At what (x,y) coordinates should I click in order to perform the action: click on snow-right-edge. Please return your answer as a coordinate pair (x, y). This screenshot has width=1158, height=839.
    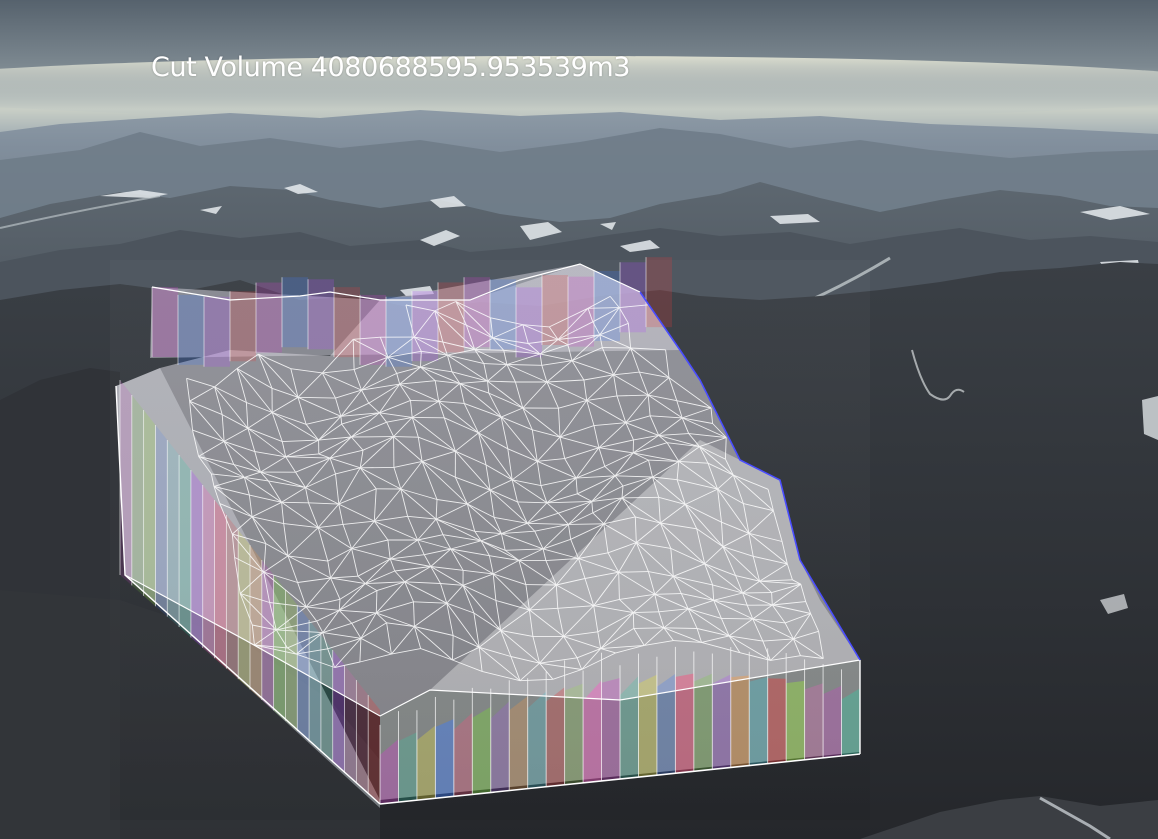
    Looking at the image, I should click on (1150, 418).